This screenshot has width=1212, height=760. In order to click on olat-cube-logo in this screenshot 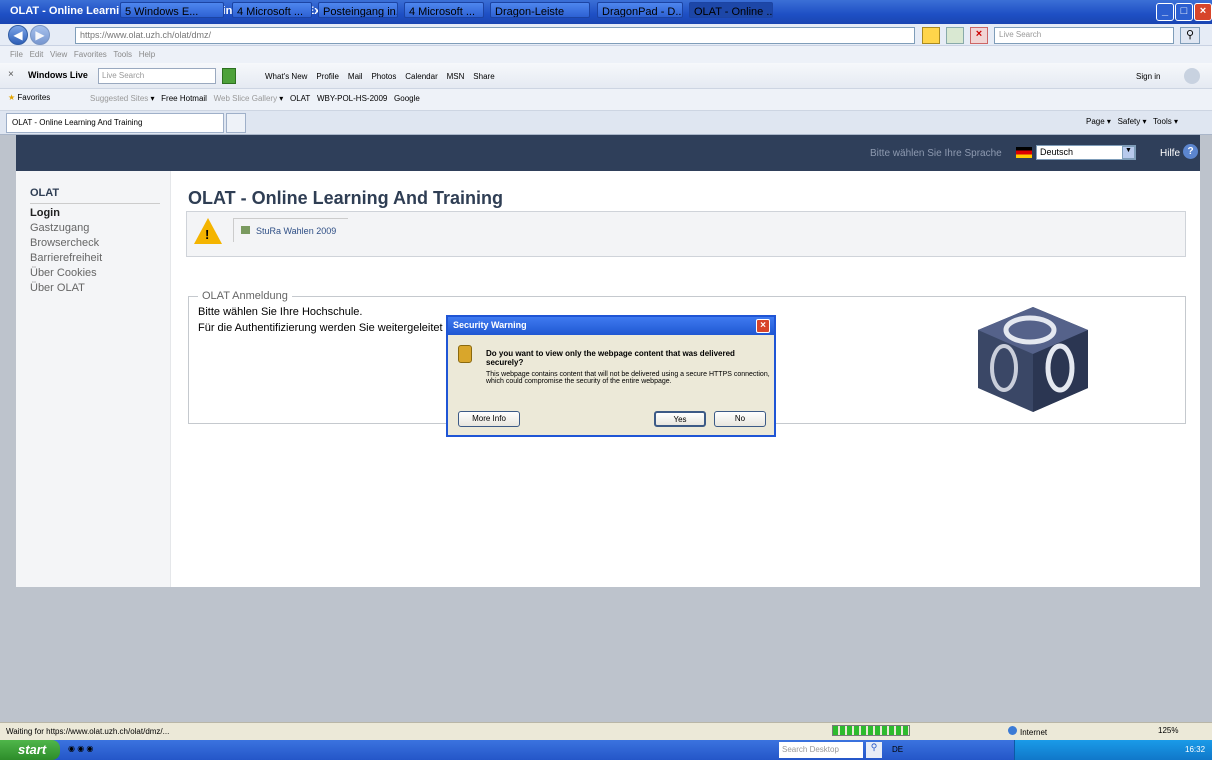, I will do `click(1033, 359)`.